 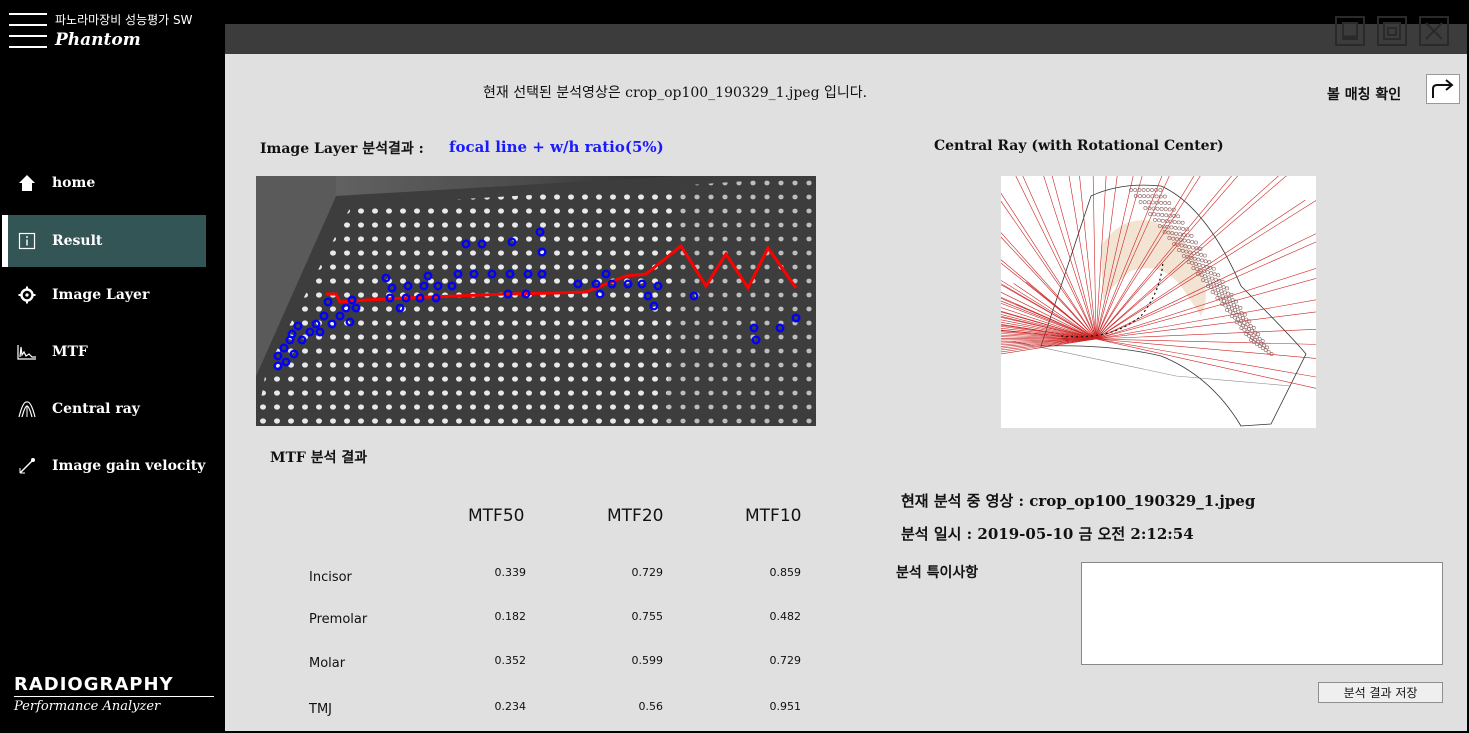 I want to click on mtf-row-label: Premolar, so click(x=338, y=619).